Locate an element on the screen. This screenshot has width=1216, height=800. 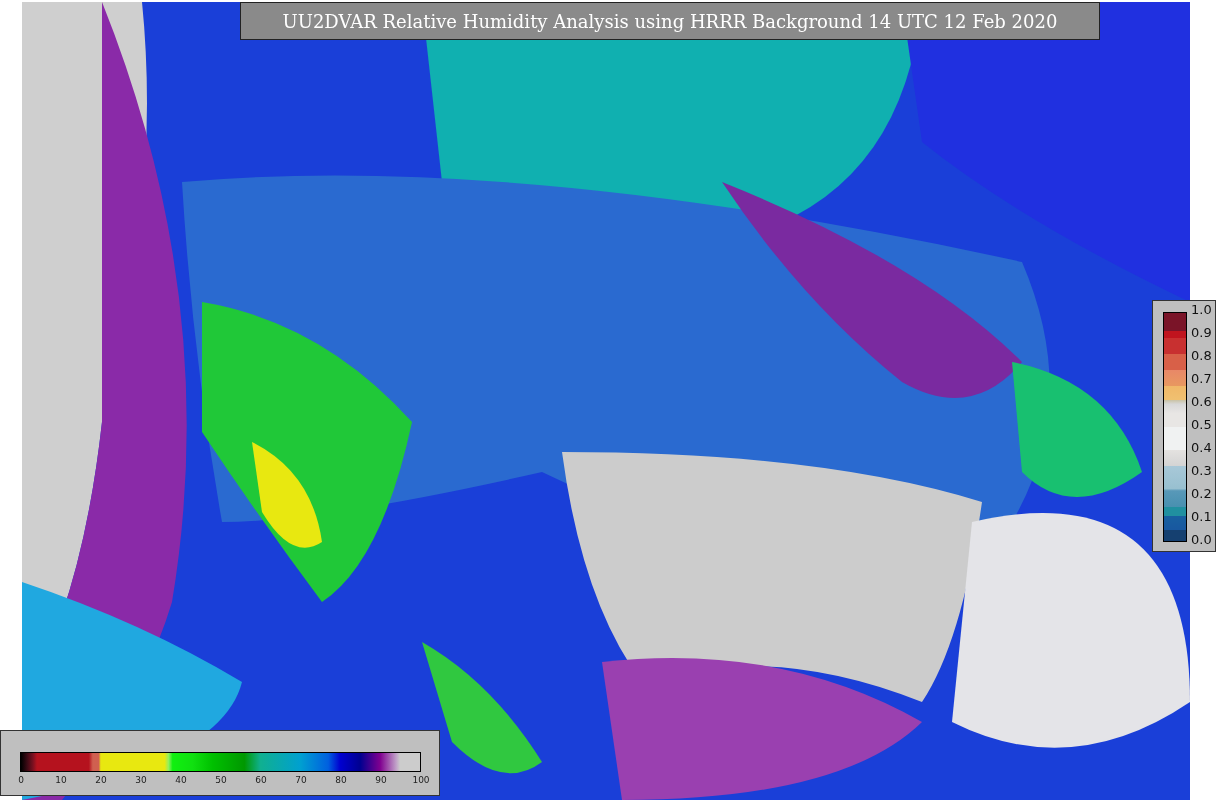
tick-label: 0.1 is located at coordinates (1201, 517).